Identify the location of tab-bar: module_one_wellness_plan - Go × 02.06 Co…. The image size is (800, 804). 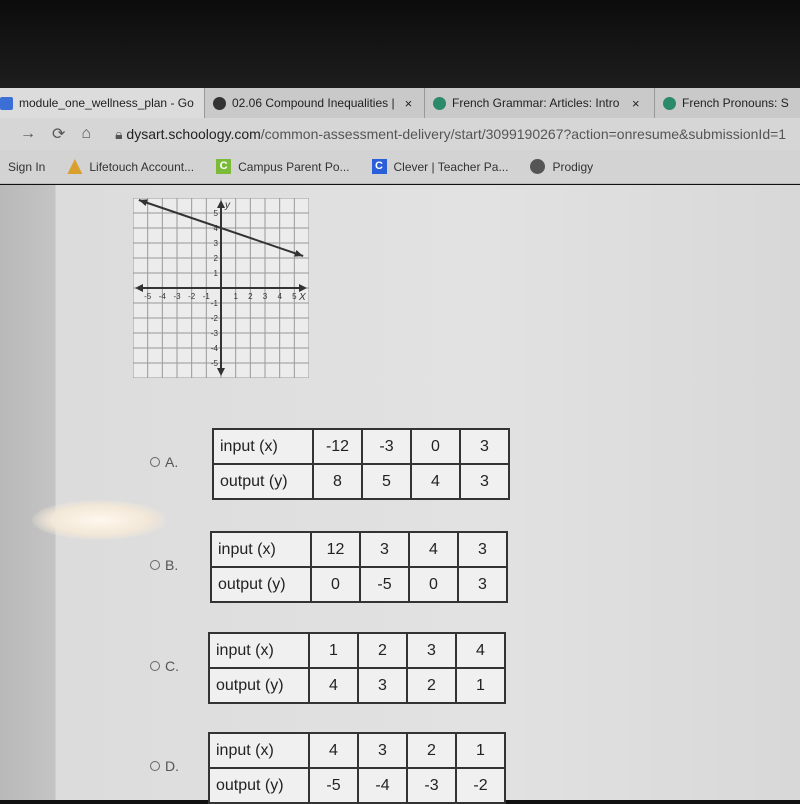
(400, 103).